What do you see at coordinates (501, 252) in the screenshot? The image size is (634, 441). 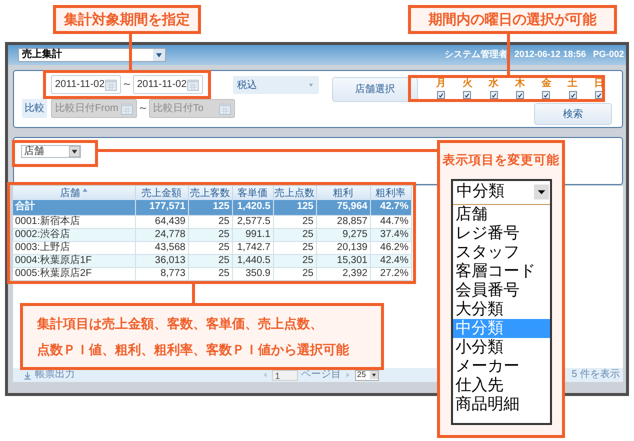 I see `list-option: スタッフ` at bounding box center [501, 252].